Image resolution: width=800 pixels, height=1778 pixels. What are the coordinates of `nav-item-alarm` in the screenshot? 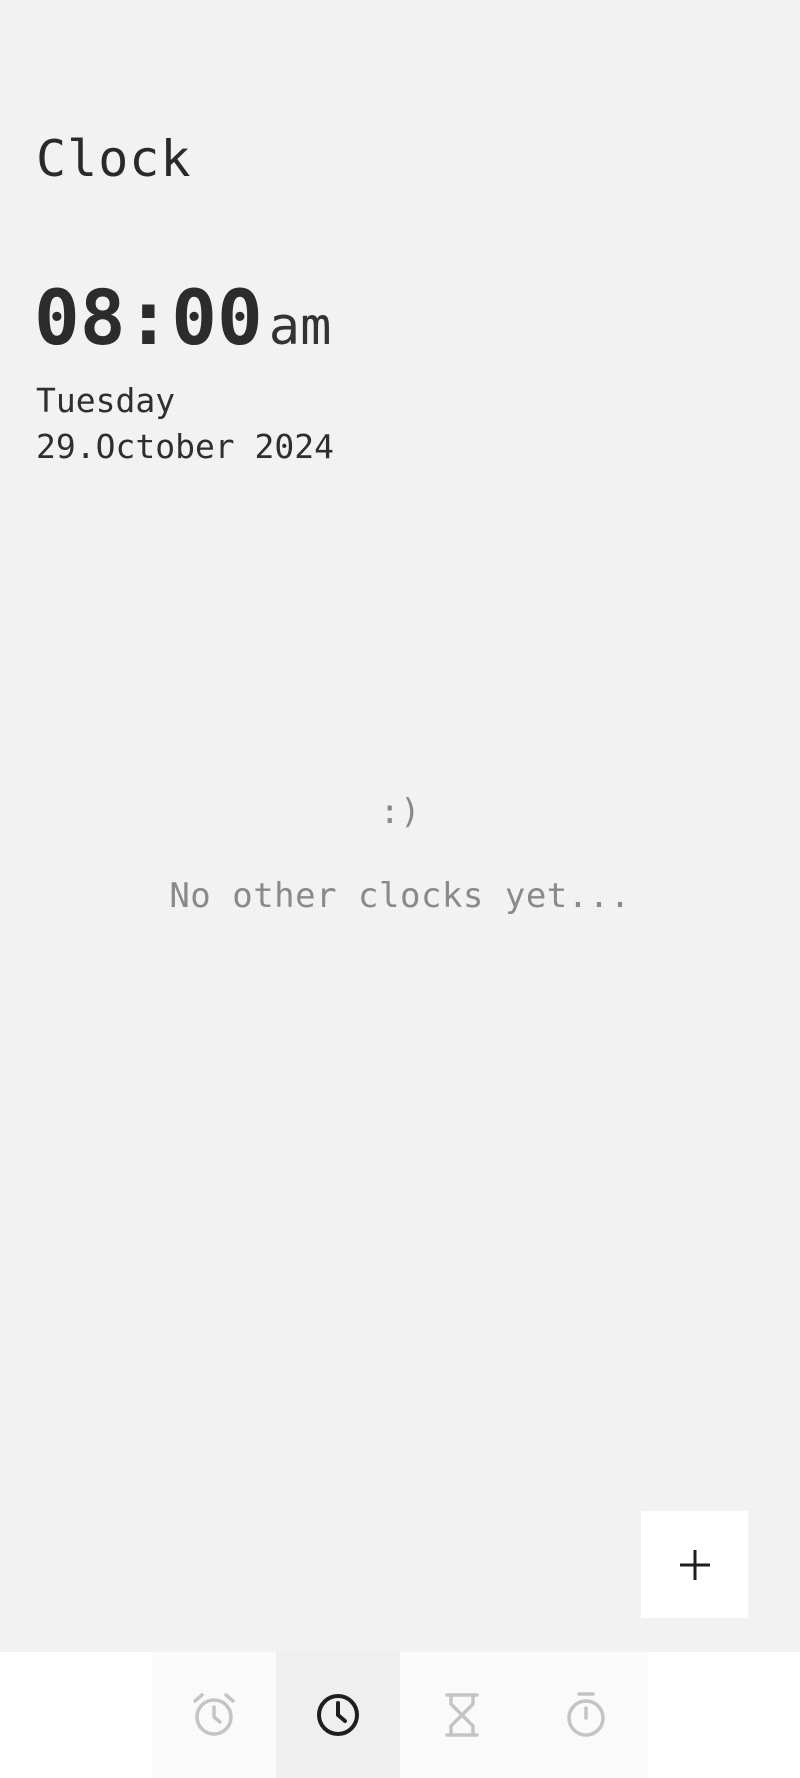 It's located at (214, 1715).